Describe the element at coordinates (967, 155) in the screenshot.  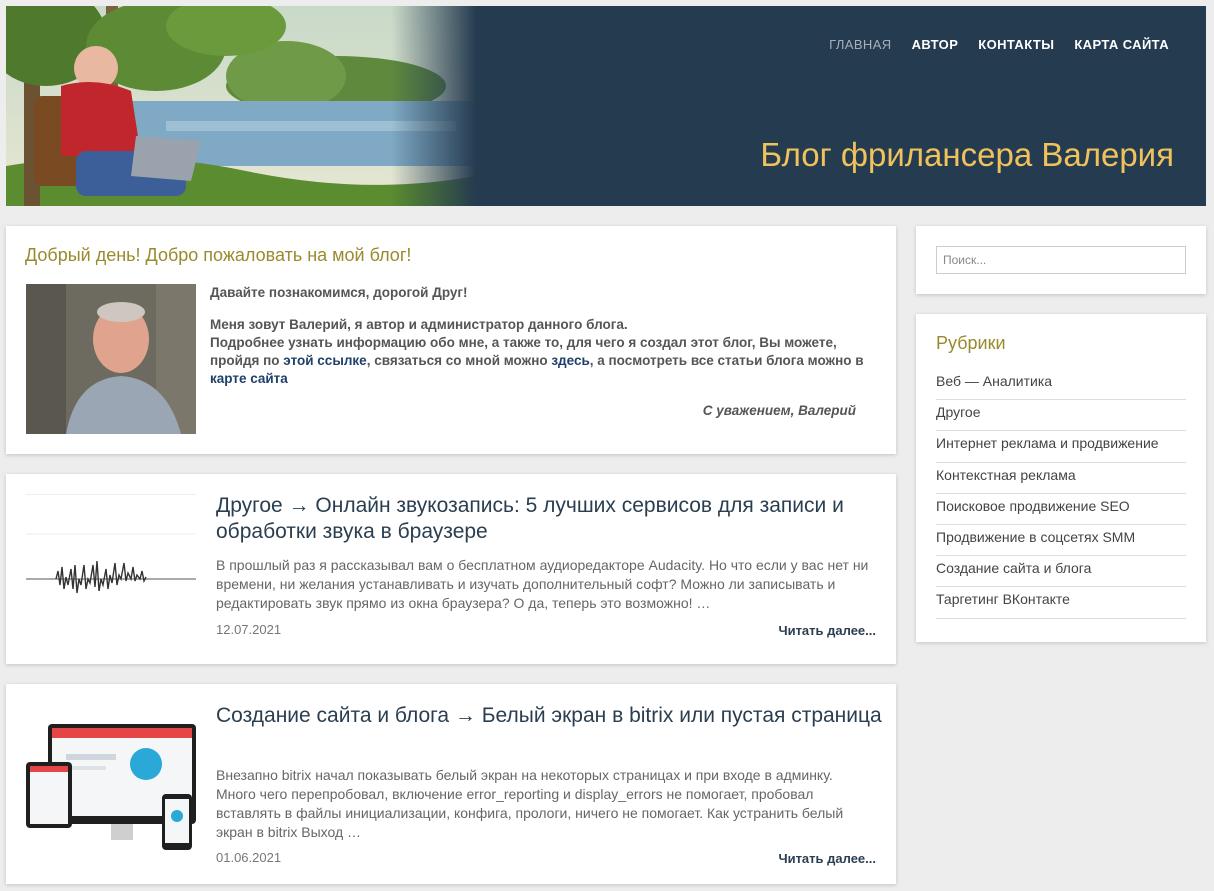
I see `site-title: Блог фрилансера Валерия` at that location.